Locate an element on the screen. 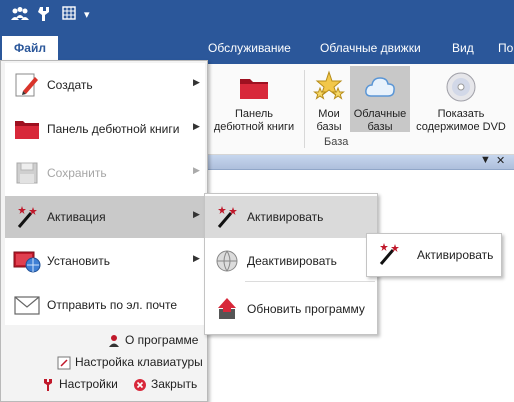  close-button: Закрыть is located at coordinates (165, 384).